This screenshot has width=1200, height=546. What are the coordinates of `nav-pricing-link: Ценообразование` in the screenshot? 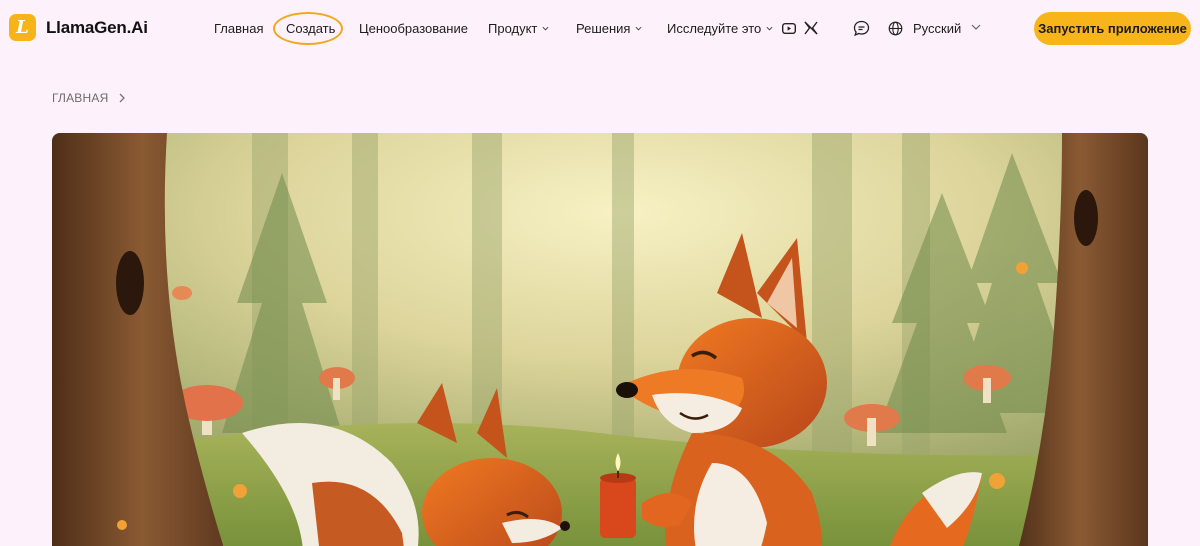 It's located at (413, 28).